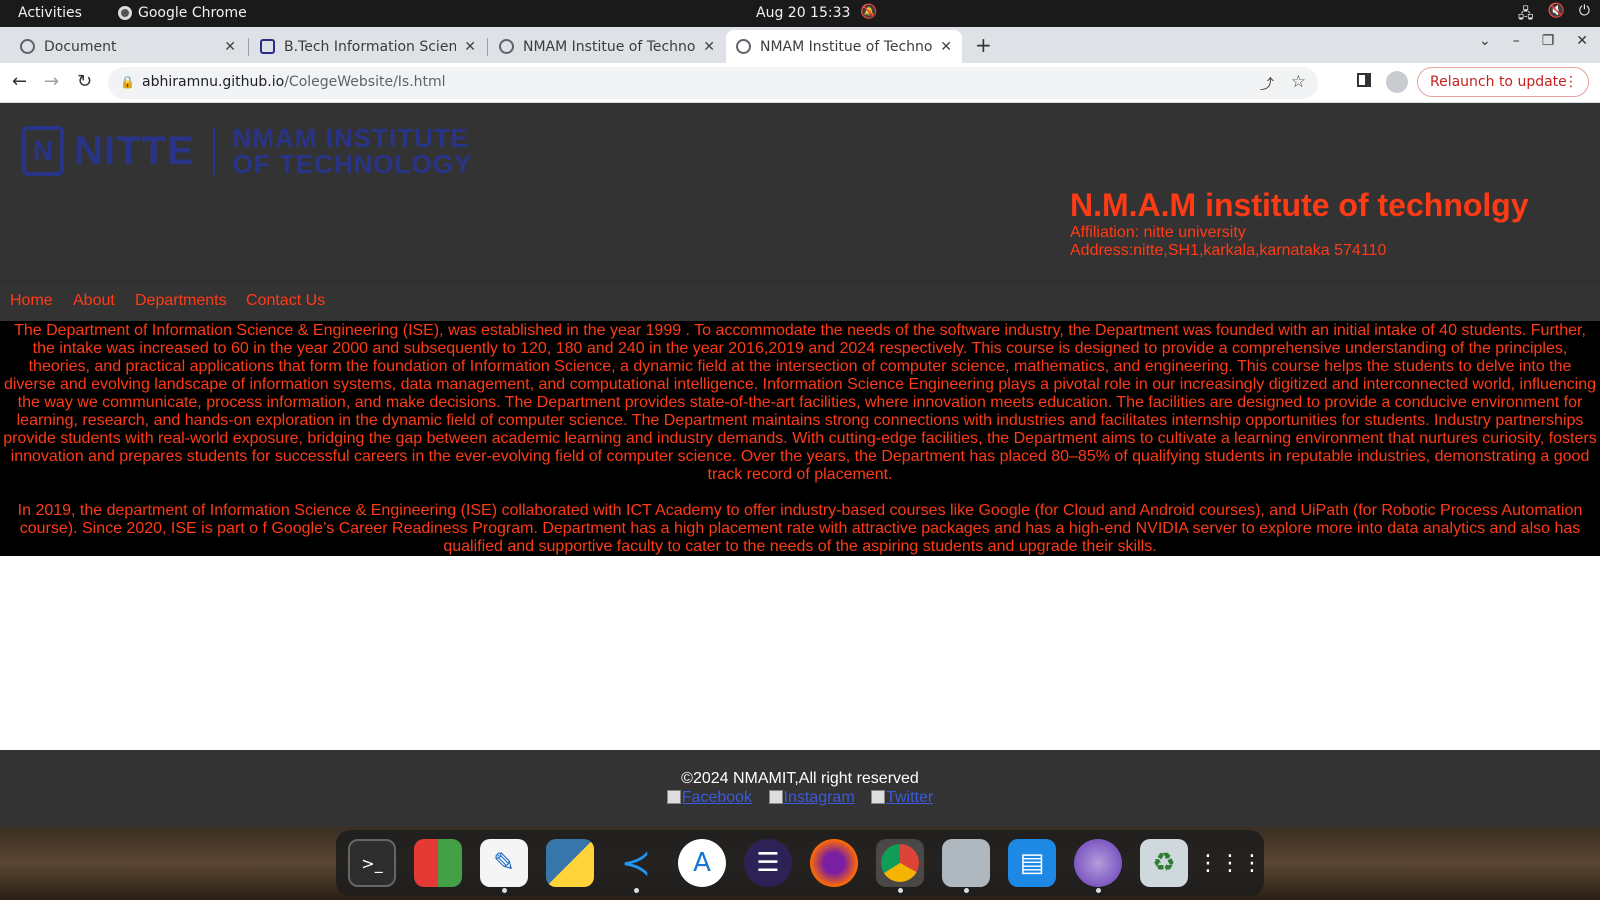 The image size is (1600, 900). I want to click on close-window-icon: ✕, so click(1582, 41).